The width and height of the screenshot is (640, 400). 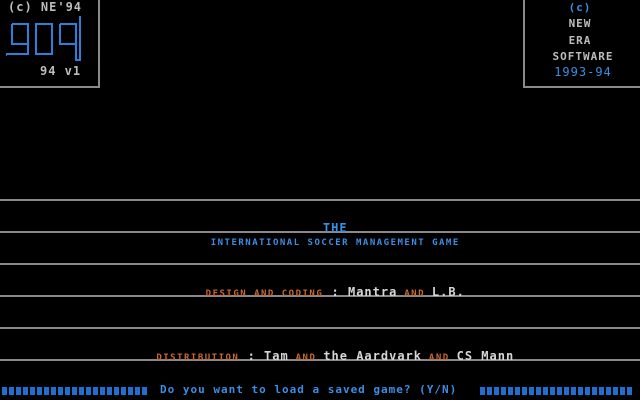 What do you see at coordinates (264, 294) in the screenshot?
I see `design-label: DESIGN AND CODING` at bounding box center [264, 294].